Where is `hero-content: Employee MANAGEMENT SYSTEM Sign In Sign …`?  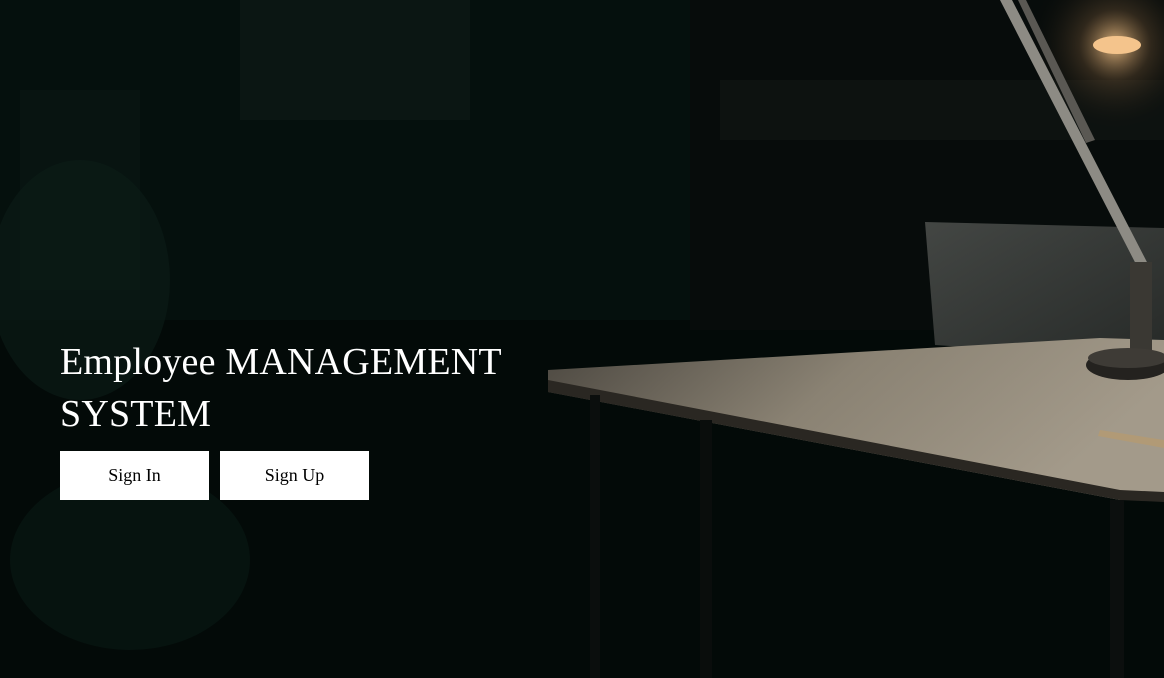
hero-content: Employee MANAGEMENT SYSTEM Sign In Sign … is located at coordinates (310, 418).